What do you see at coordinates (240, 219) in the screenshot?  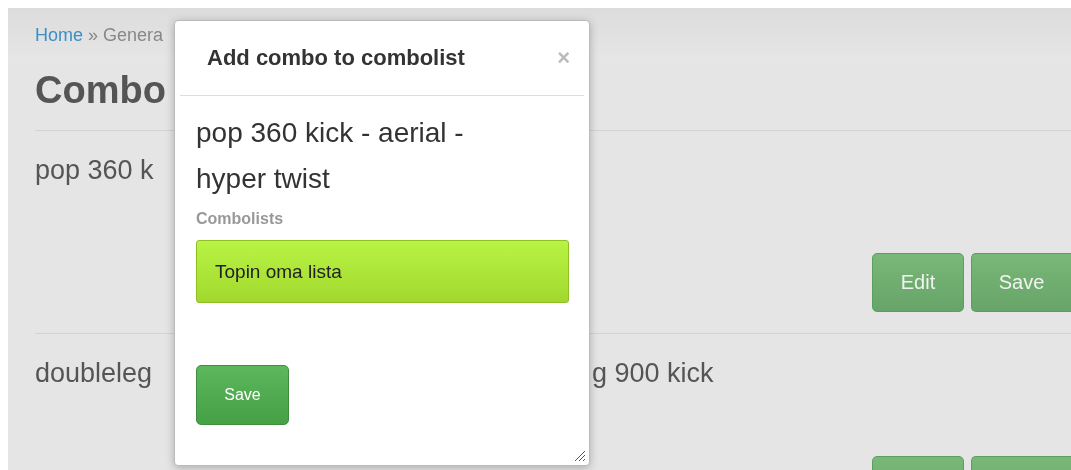 I see `section-label: Combolists` at bounding box center [240, 219].